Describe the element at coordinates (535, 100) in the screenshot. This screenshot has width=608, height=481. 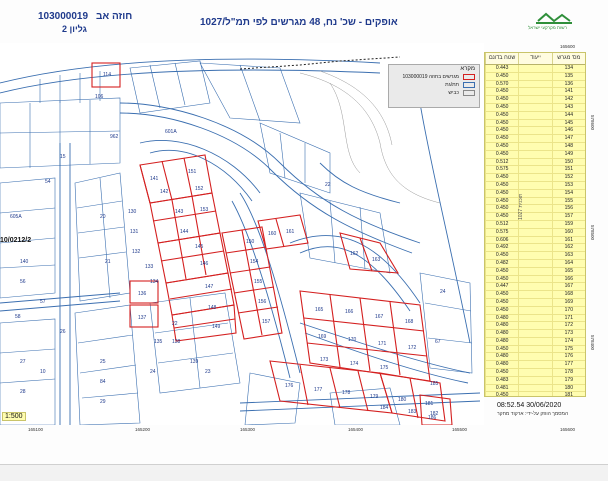
I see `table-row: 0.450 142` at that location.